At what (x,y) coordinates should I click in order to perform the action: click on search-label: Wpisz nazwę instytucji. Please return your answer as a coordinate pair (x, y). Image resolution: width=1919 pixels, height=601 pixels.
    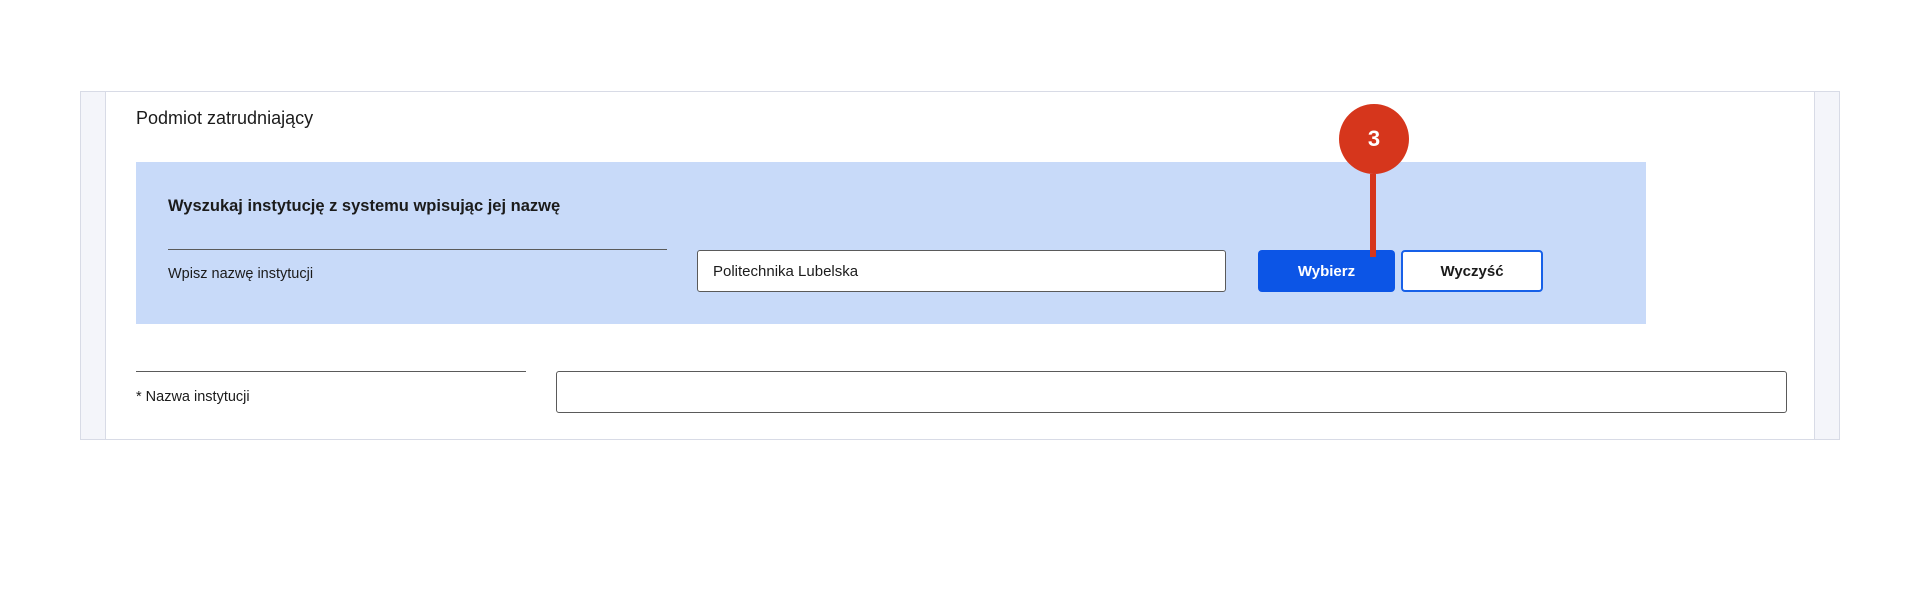
    Looking at the image, I should click on (241, 274).